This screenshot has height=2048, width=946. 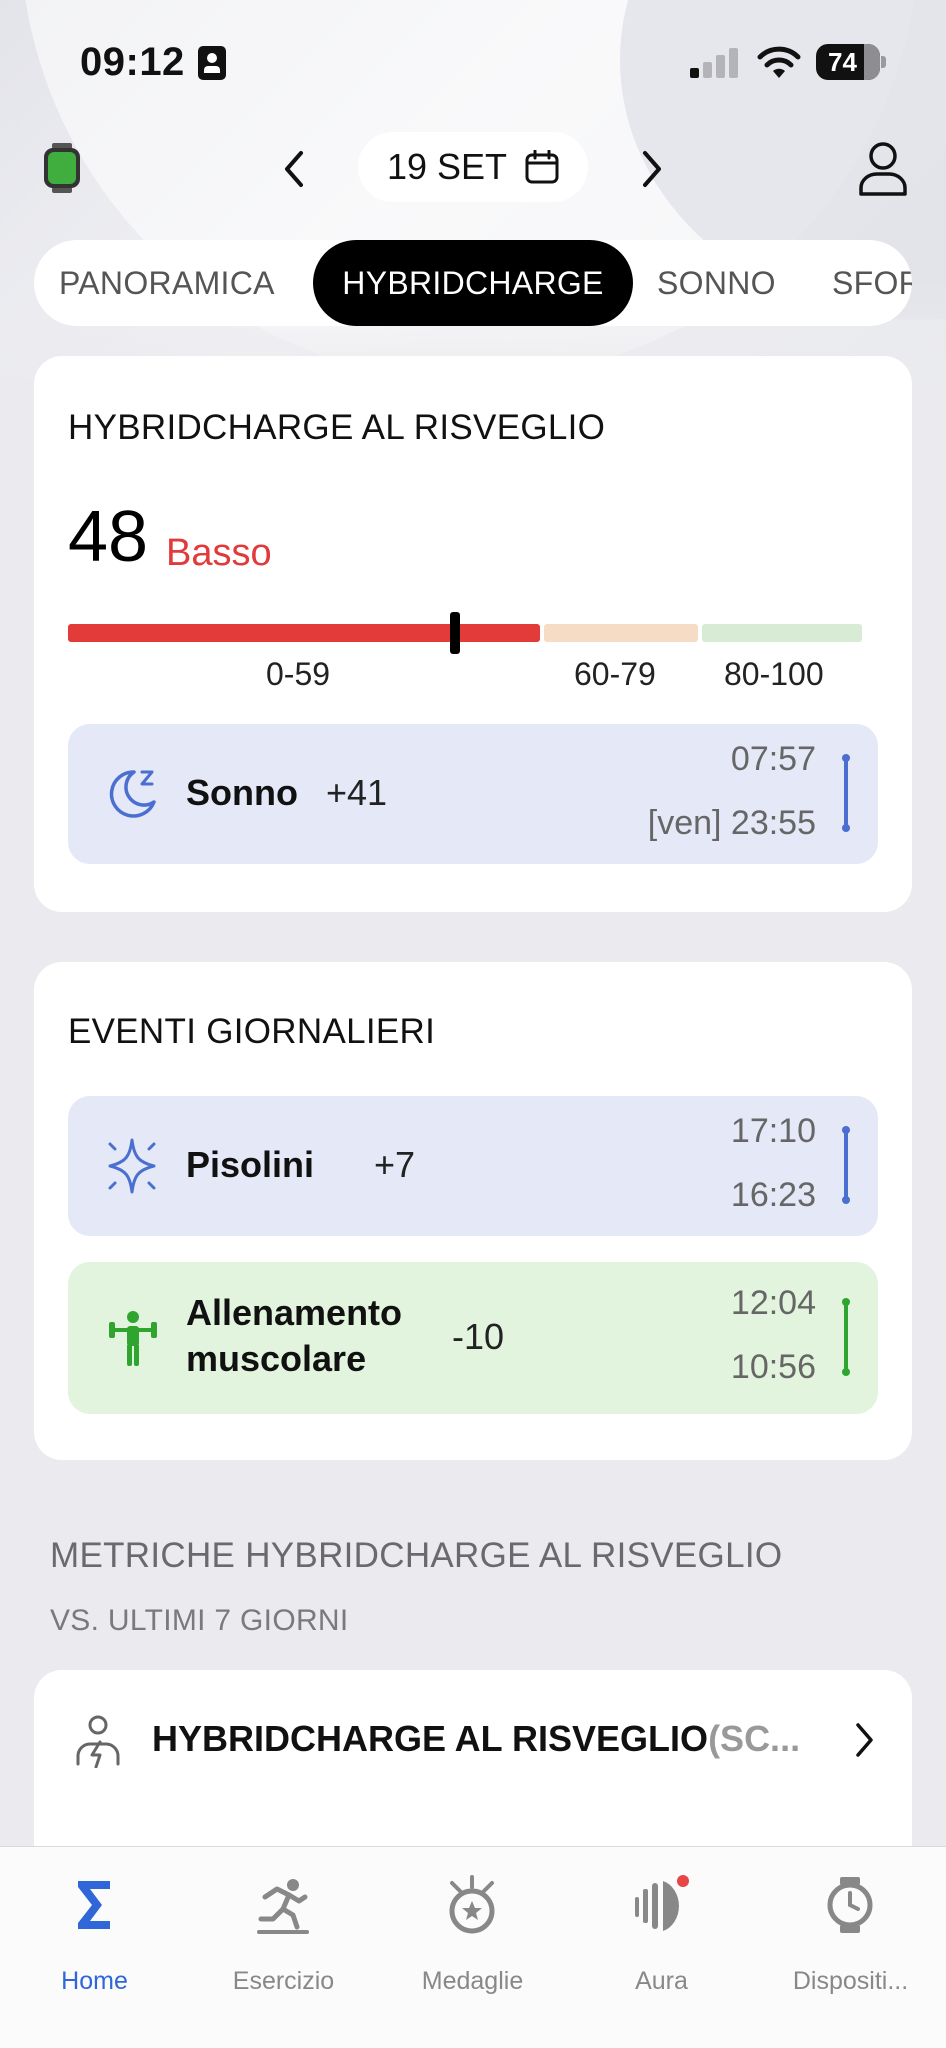 I want to click on nav-exercise: Esercizio, so click(x=283, y=1937).